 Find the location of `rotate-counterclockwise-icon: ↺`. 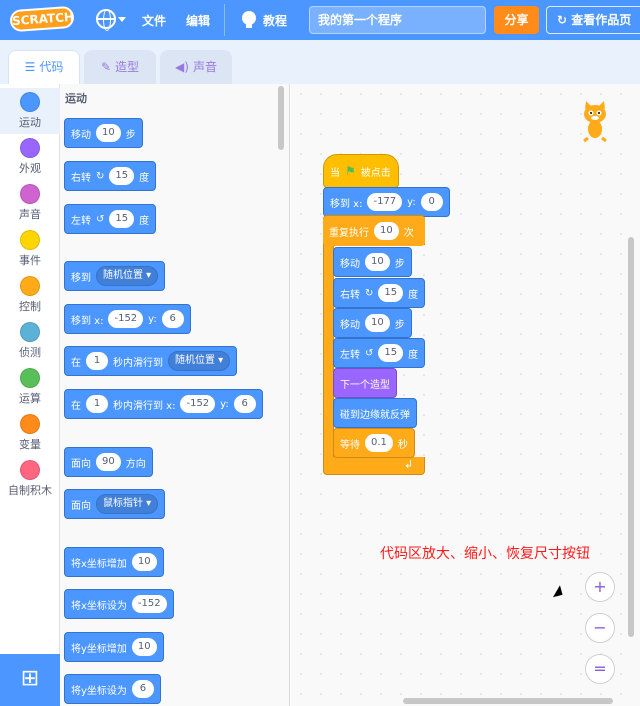

rotate-counterclockwise-icon: ↺ is located at coordinates (369, 353).